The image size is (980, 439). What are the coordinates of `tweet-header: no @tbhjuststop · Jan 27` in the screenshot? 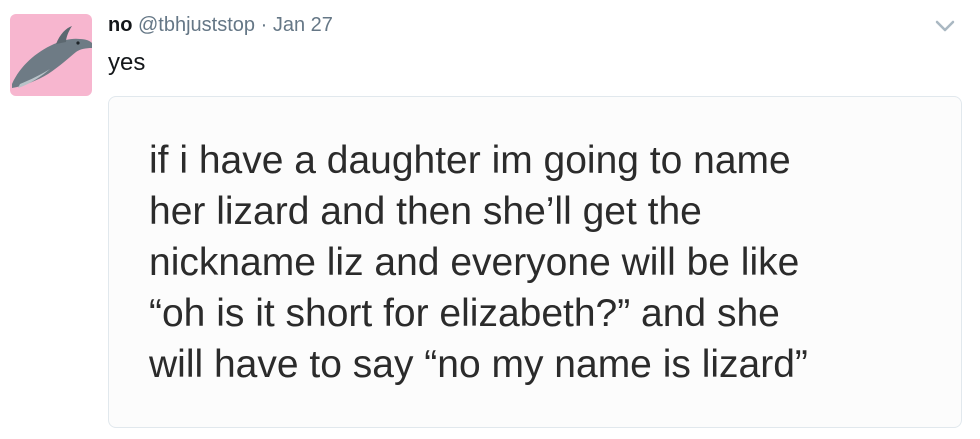 It's located at (220, 25).